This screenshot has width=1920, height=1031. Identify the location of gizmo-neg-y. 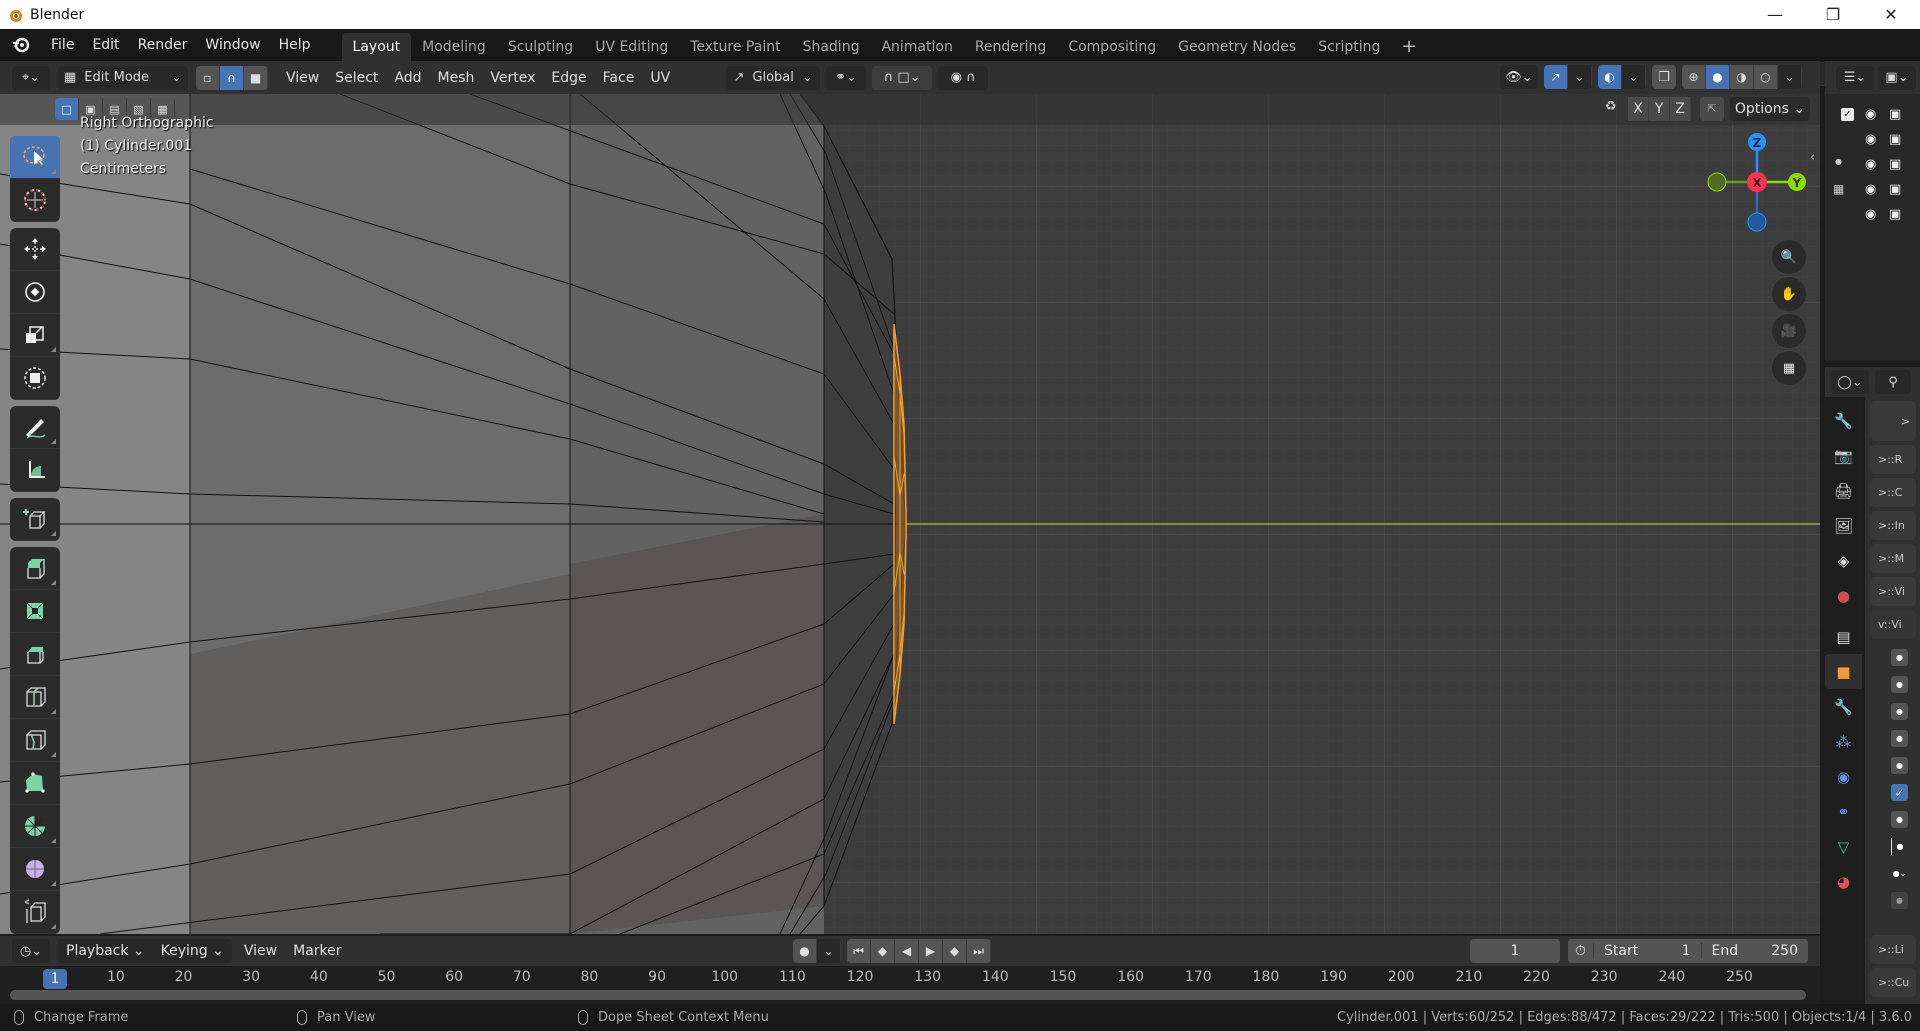
(1717, 182).